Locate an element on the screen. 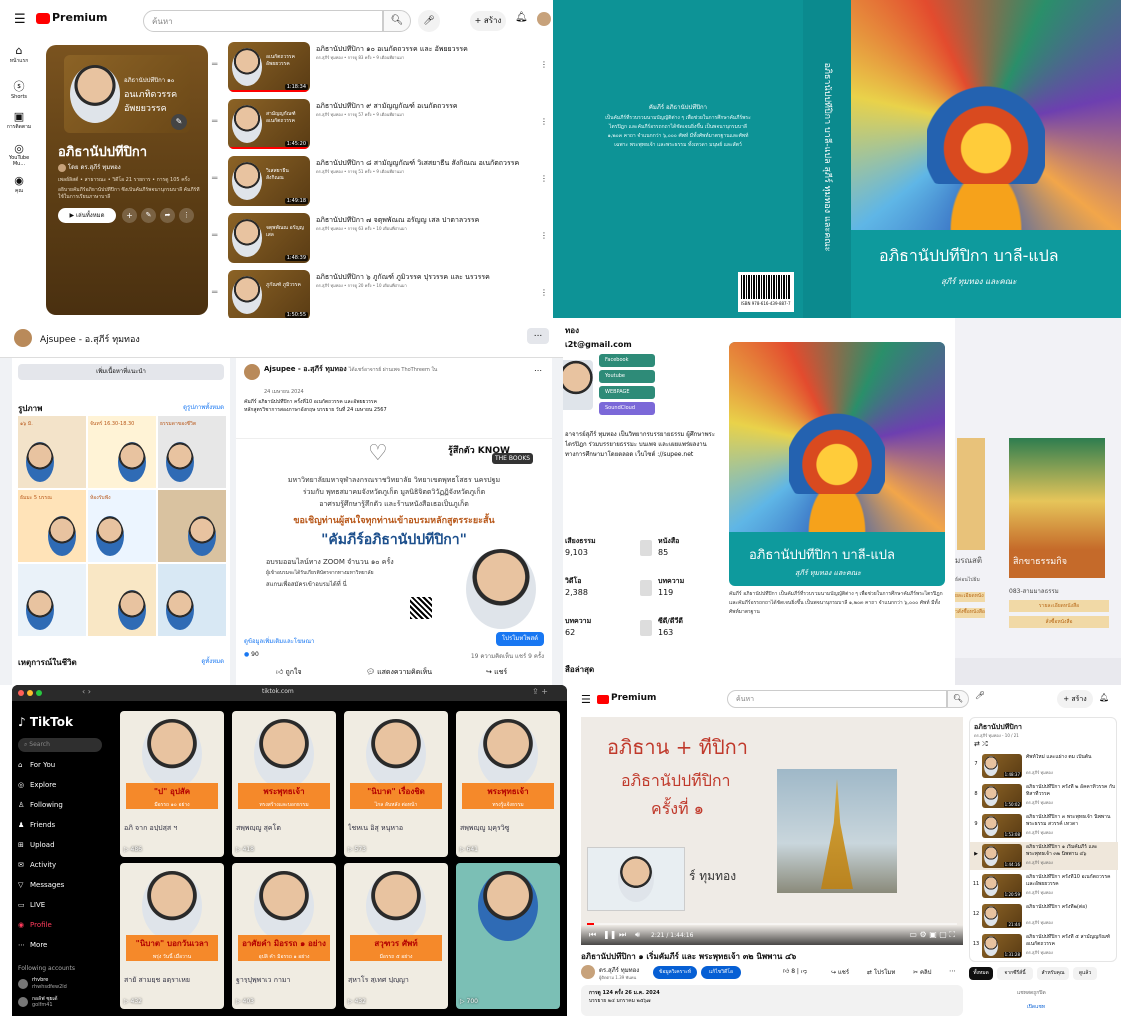 The height and width of the screenshot is (1016, 1121). nav-home: ⌂ หน้าแรก is located at coordinates (19, 54).